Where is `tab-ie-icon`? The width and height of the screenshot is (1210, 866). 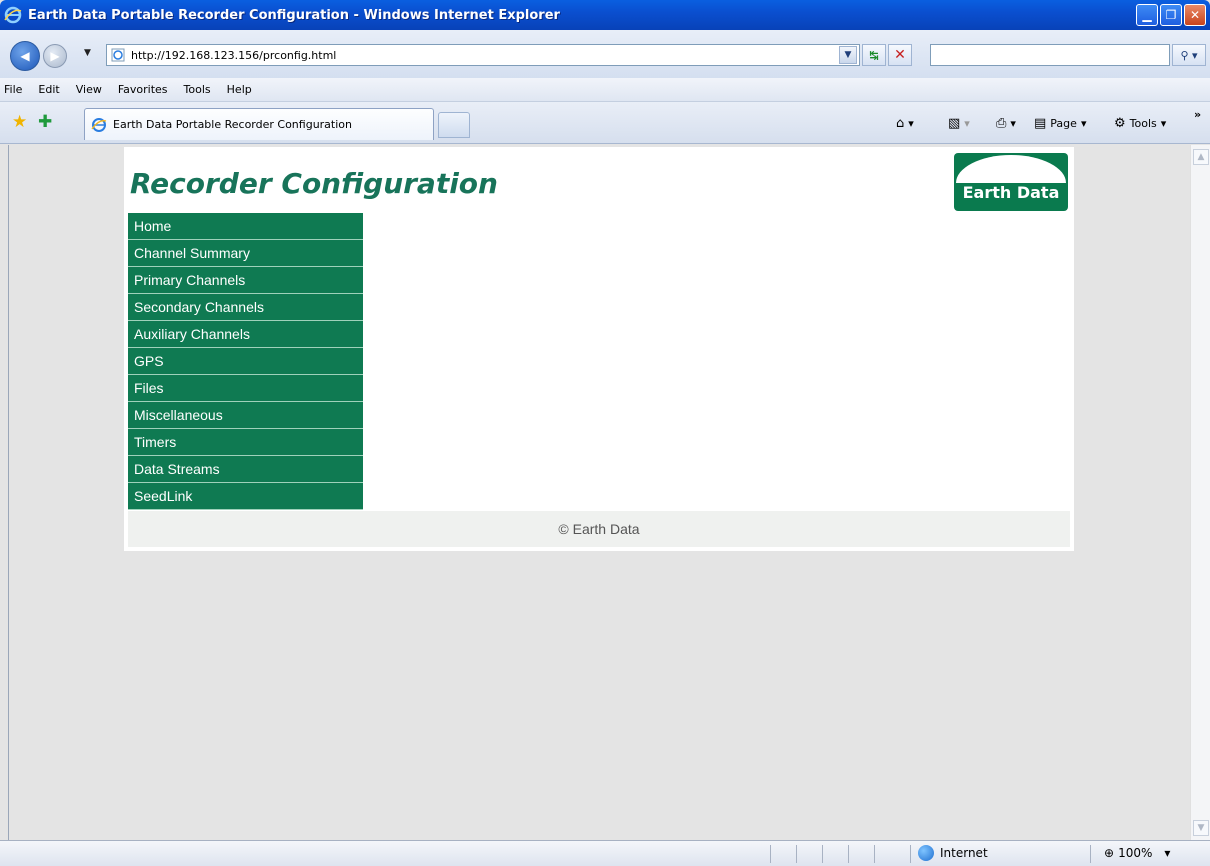
tab-ie-icon is located at coordinates (99, 124).